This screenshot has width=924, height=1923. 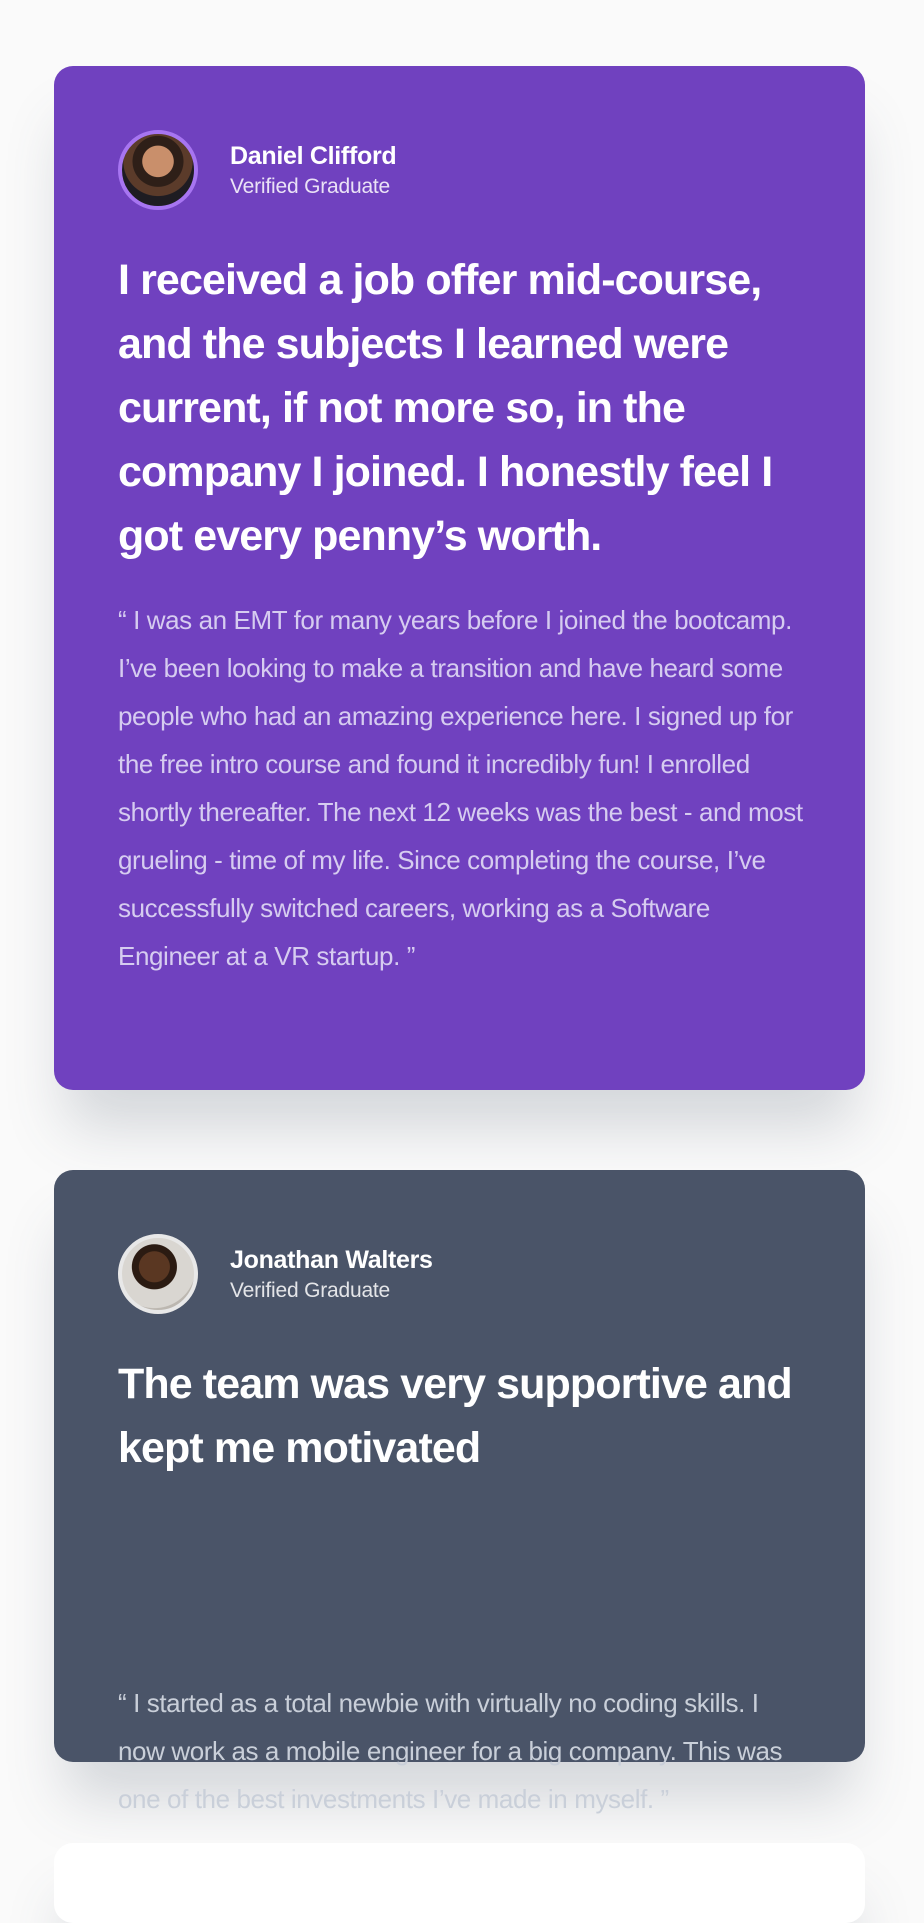 I want to click on testimonial-header: Jonathan Walters Verified Graduate, so click(x=275, y=1274).